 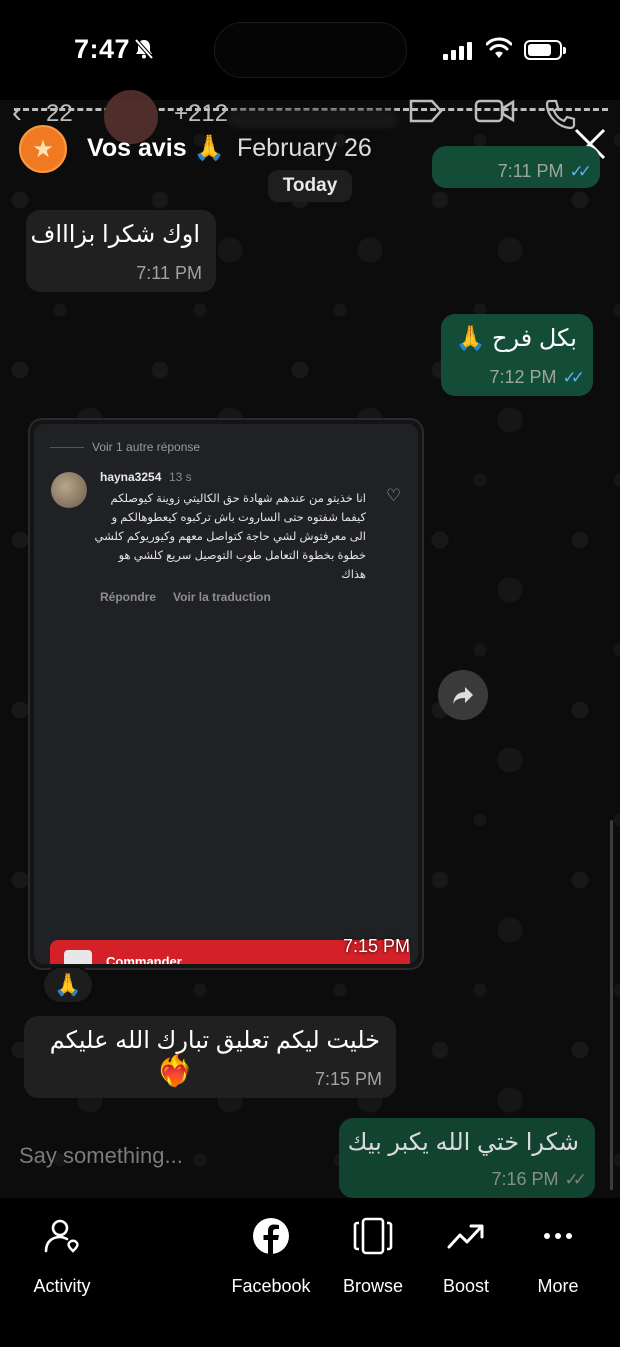 I want to click on message-text: شكرا ختي الله يكبر بيك, so click(x=463, y=1142).